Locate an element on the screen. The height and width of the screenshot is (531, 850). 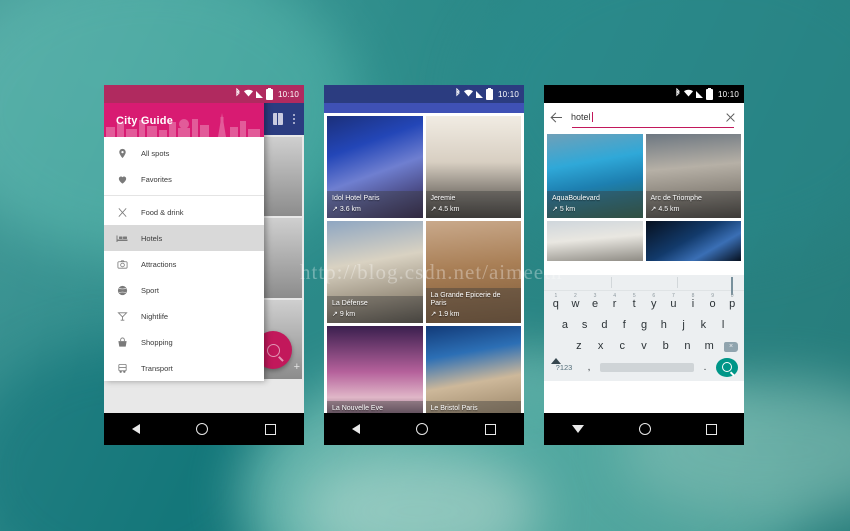
card-caption: La Nouvelle Eve ↗3.3 km is located at coordinates (375, 406).